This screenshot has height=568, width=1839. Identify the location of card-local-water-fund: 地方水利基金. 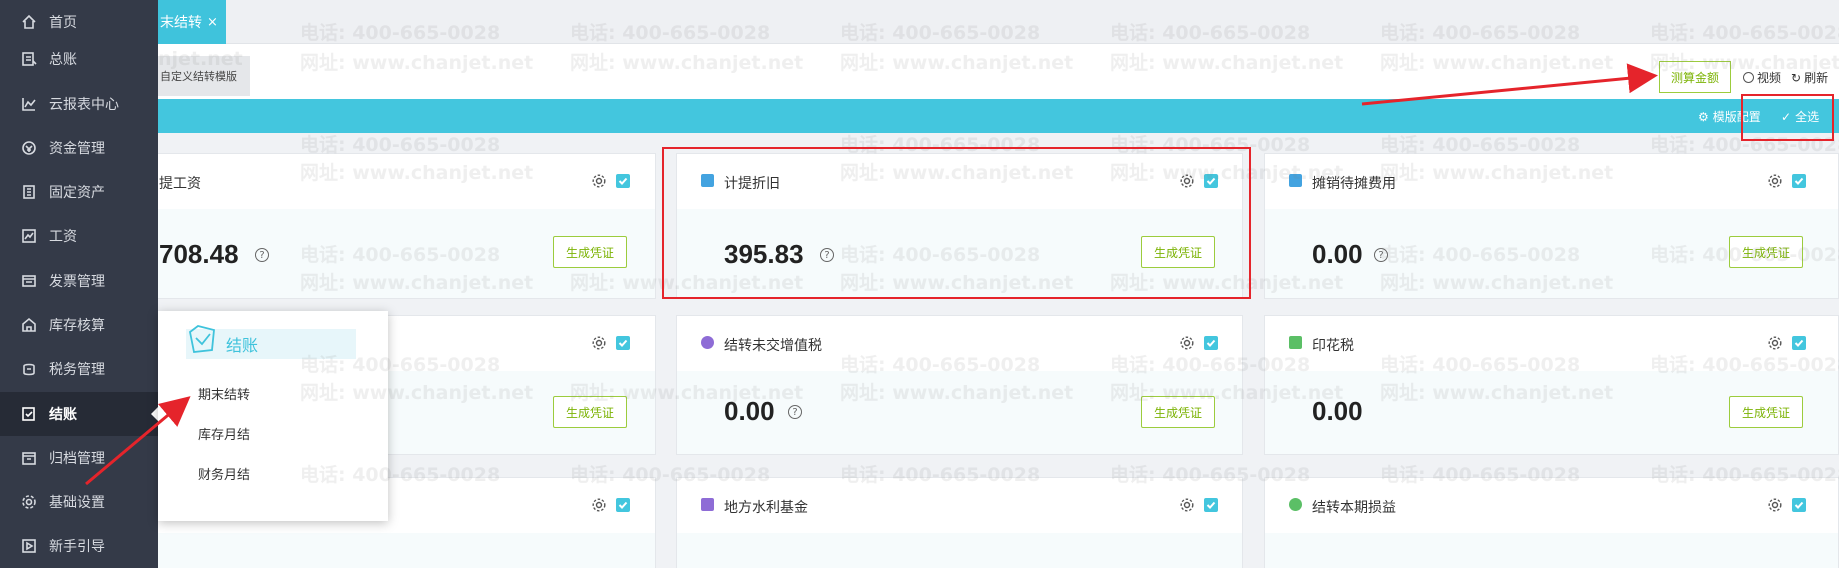
(959, 522).